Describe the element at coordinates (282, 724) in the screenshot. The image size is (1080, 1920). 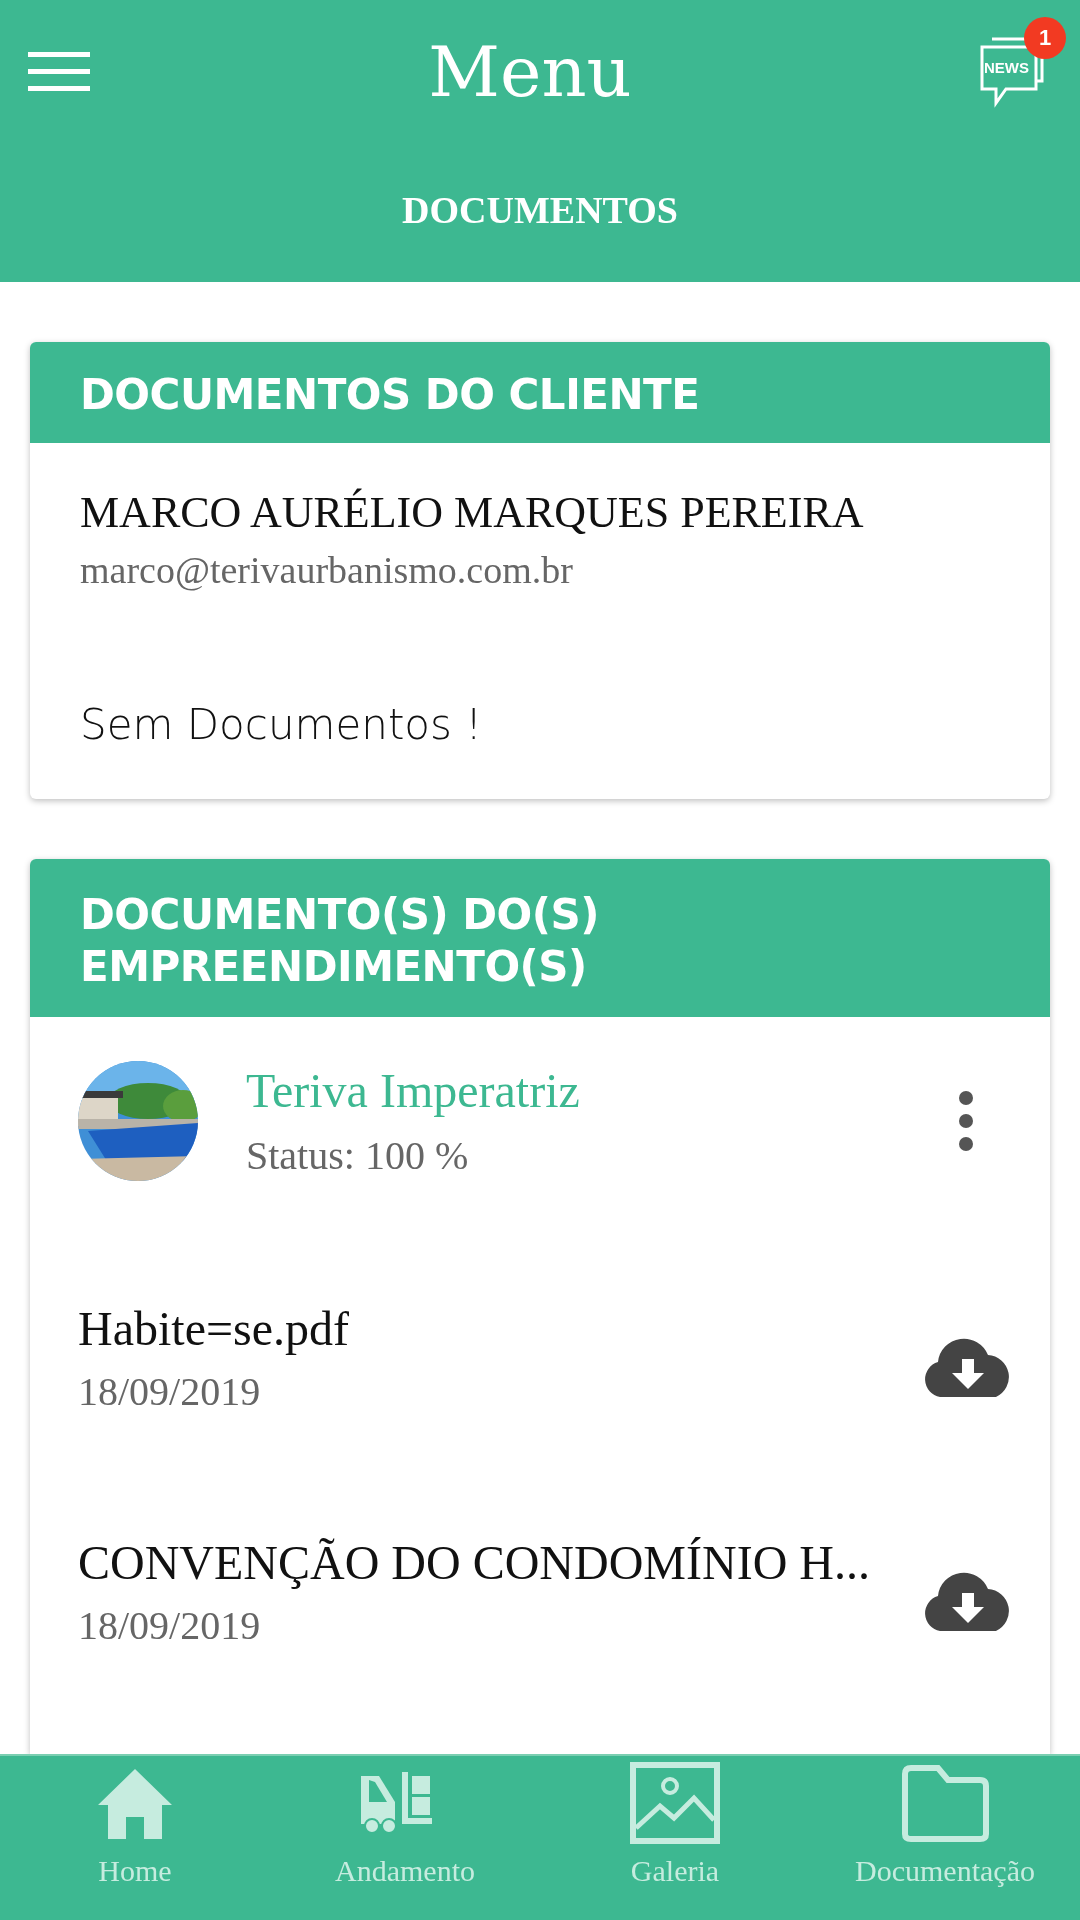
I see `empty-message: Sem Documentos !` at that location.